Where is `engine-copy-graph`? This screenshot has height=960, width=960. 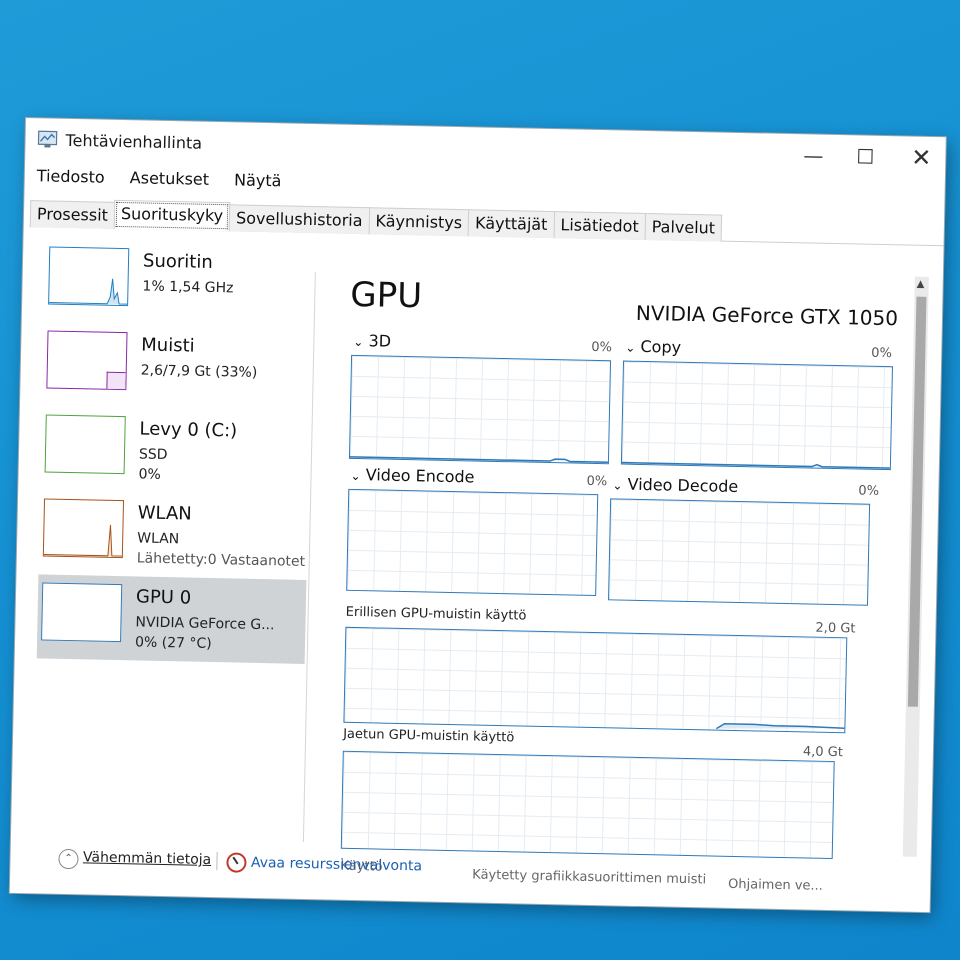 engine-copy-graph is located at coordinates (756, 415).